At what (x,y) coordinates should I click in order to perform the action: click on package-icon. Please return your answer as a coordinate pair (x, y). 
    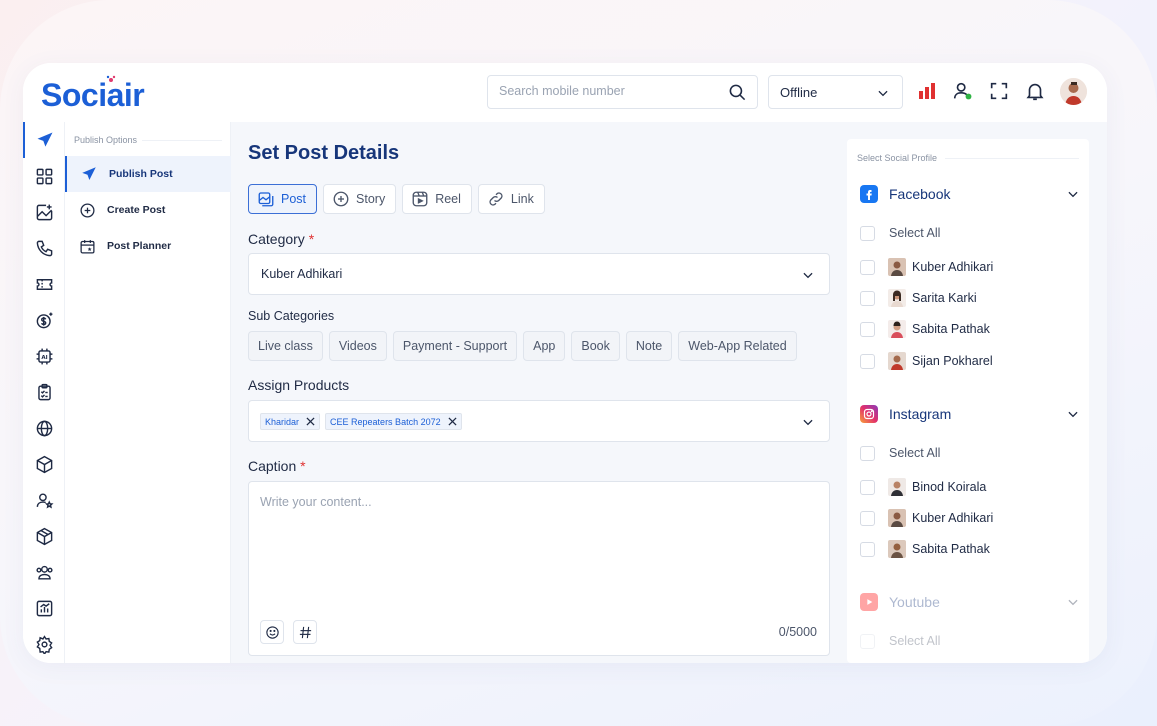
    Looking at the image, I should click on (44, 536).